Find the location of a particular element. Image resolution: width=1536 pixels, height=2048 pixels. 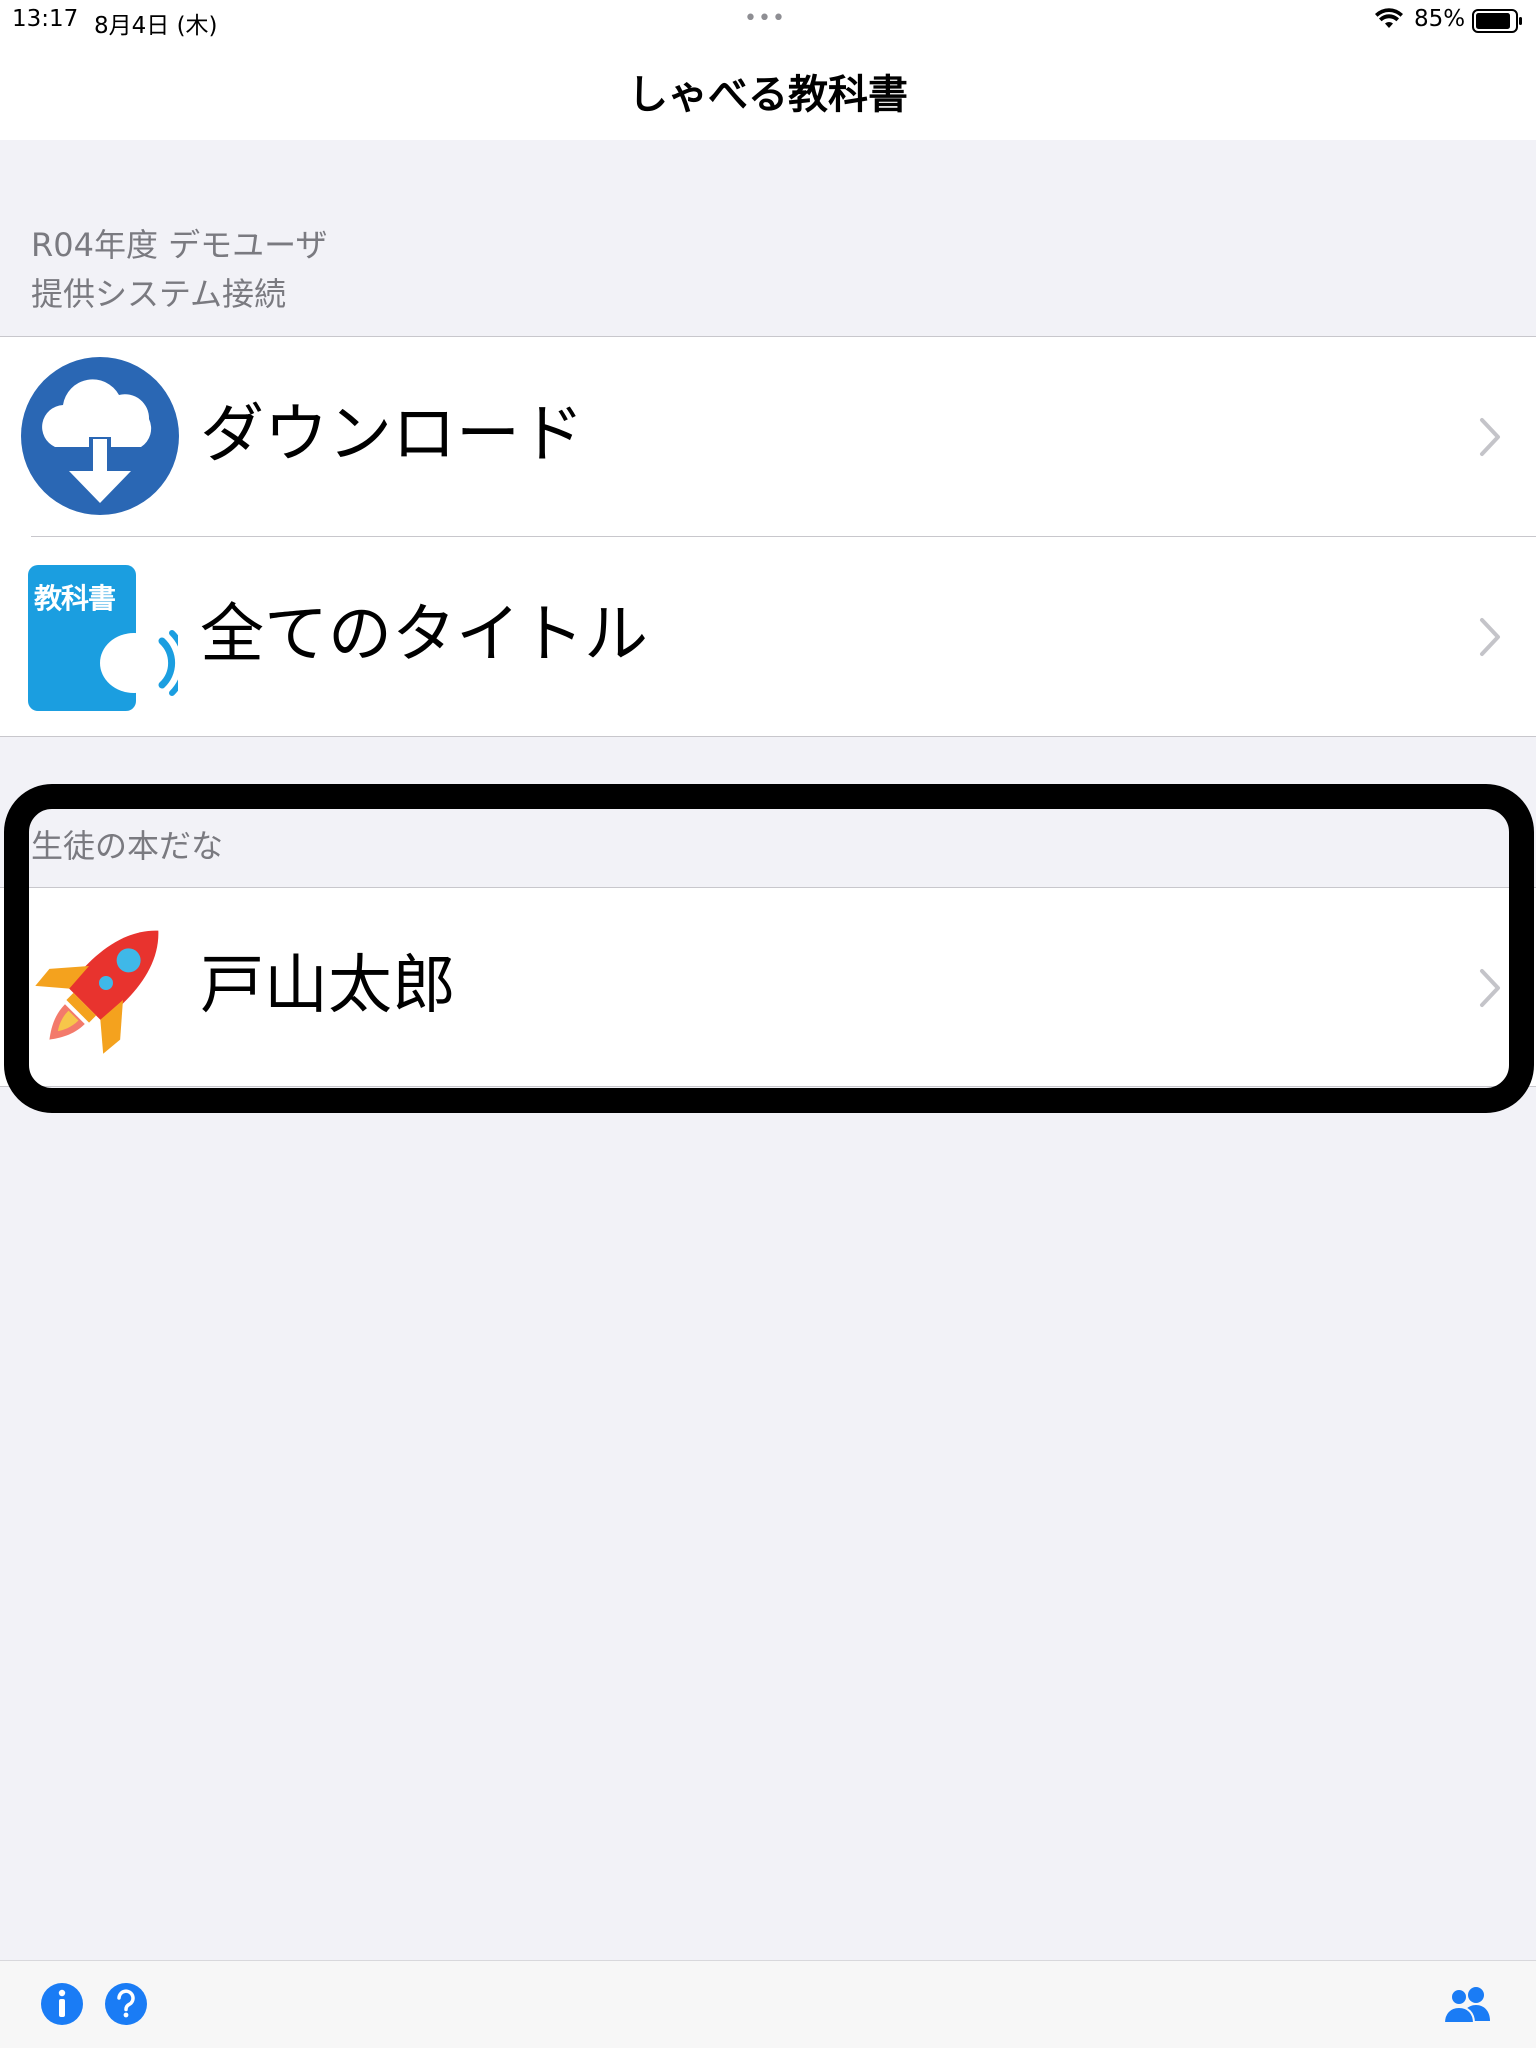

textbook-icon-text: 教科書 is located at coordinates (75, 598).